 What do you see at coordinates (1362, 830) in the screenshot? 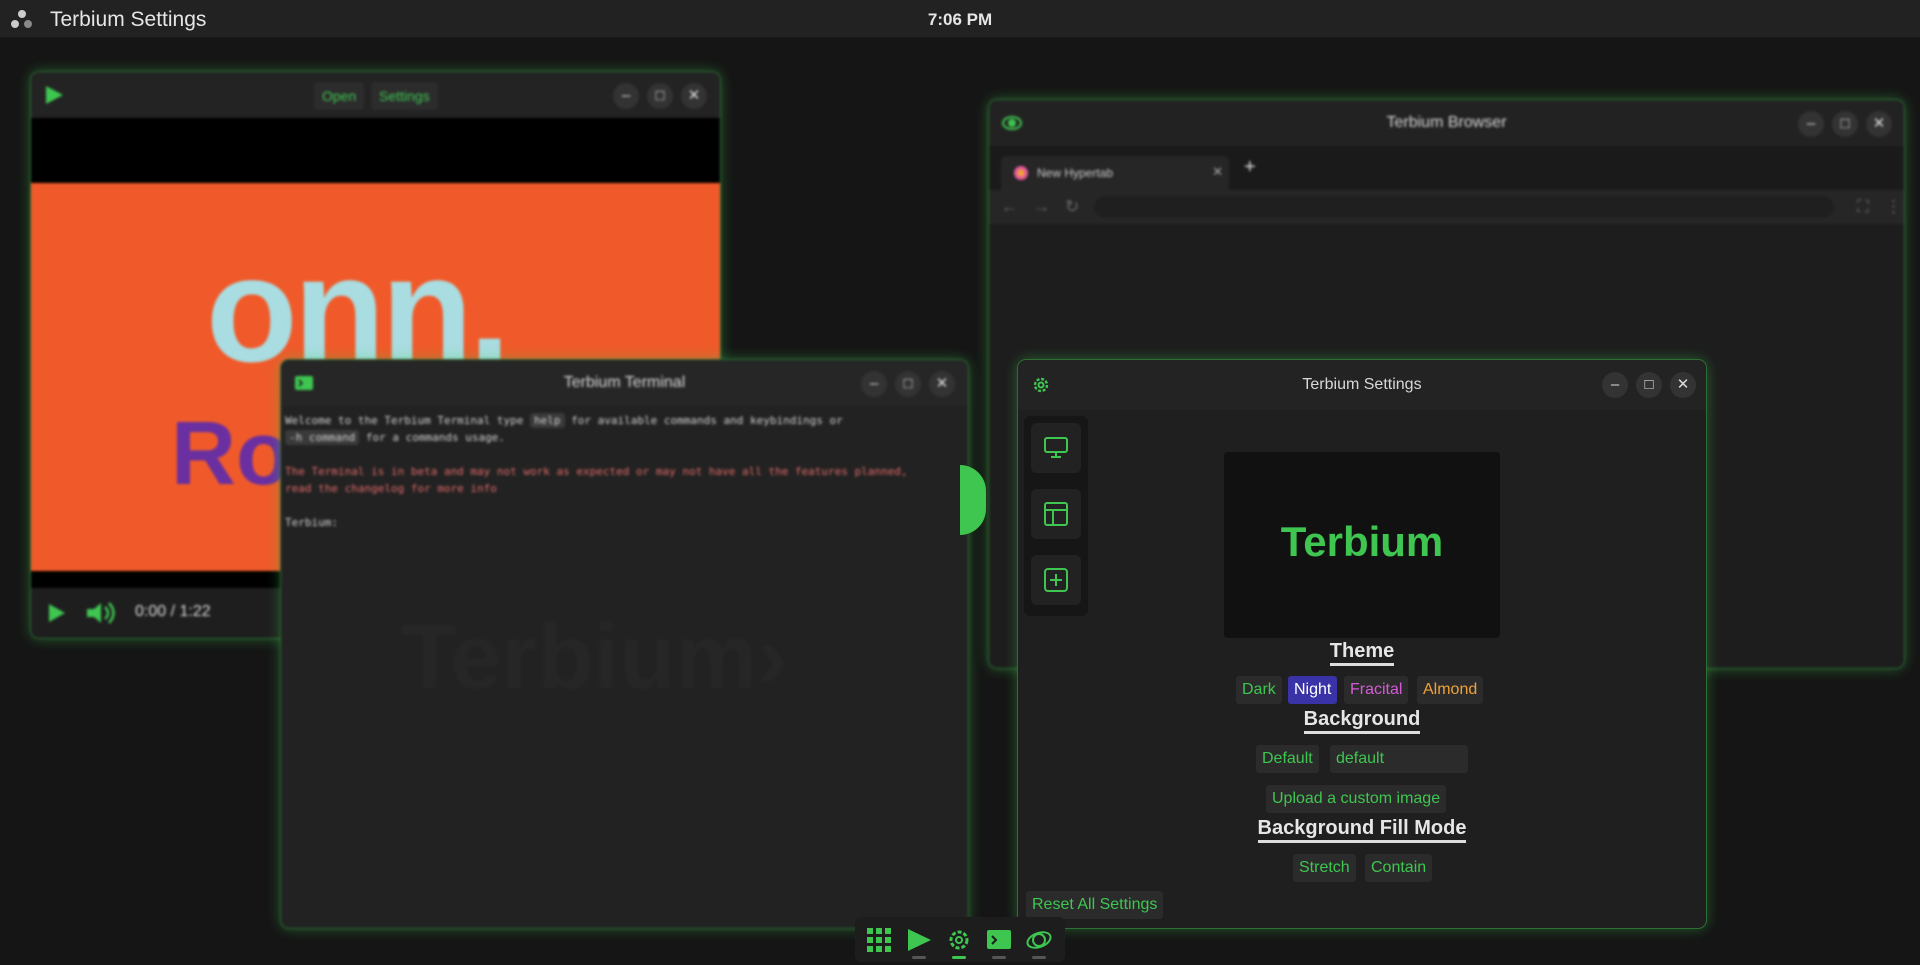
I see `fill-mode-heading: Background Fill Mode` at bounding box center [1362, 830].